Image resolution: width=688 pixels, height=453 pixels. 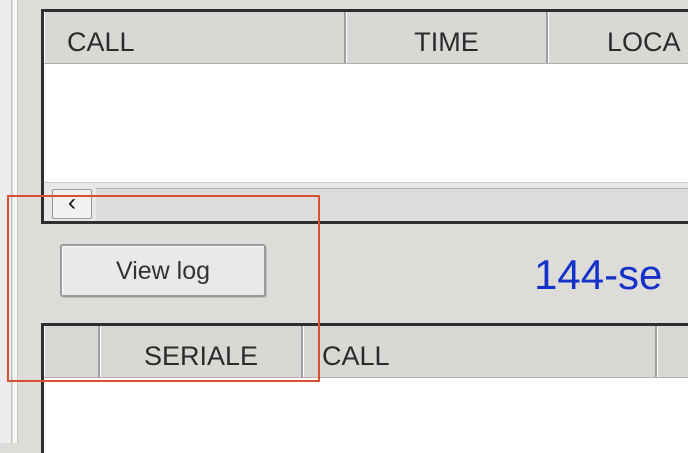 I want to click on scrollbar-track, so click(x=392, y=204).